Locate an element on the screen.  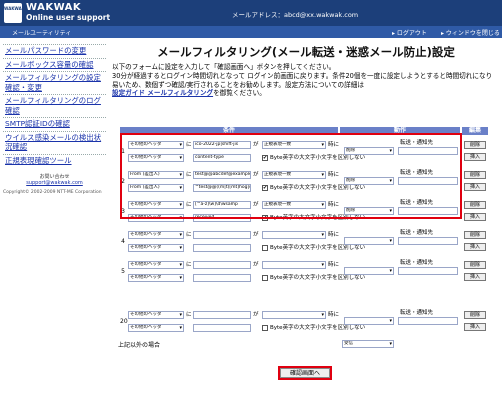
contact-label: お問い合わせ is located at coordinates (54, 177).